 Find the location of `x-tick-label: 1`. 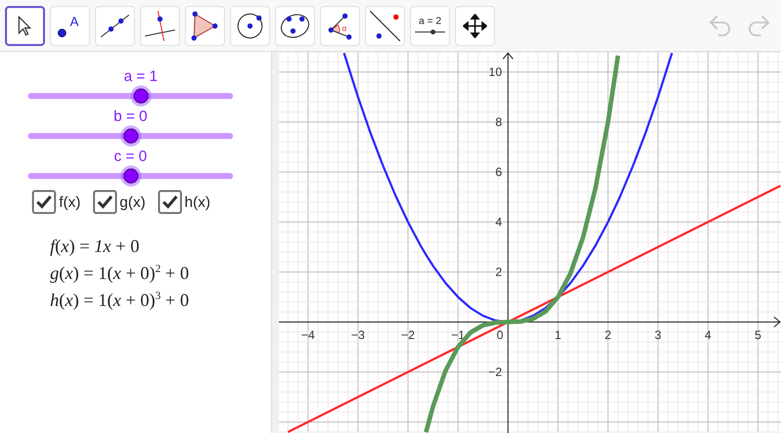

x-tick-label: 1 is located at coordinates (558, 335).